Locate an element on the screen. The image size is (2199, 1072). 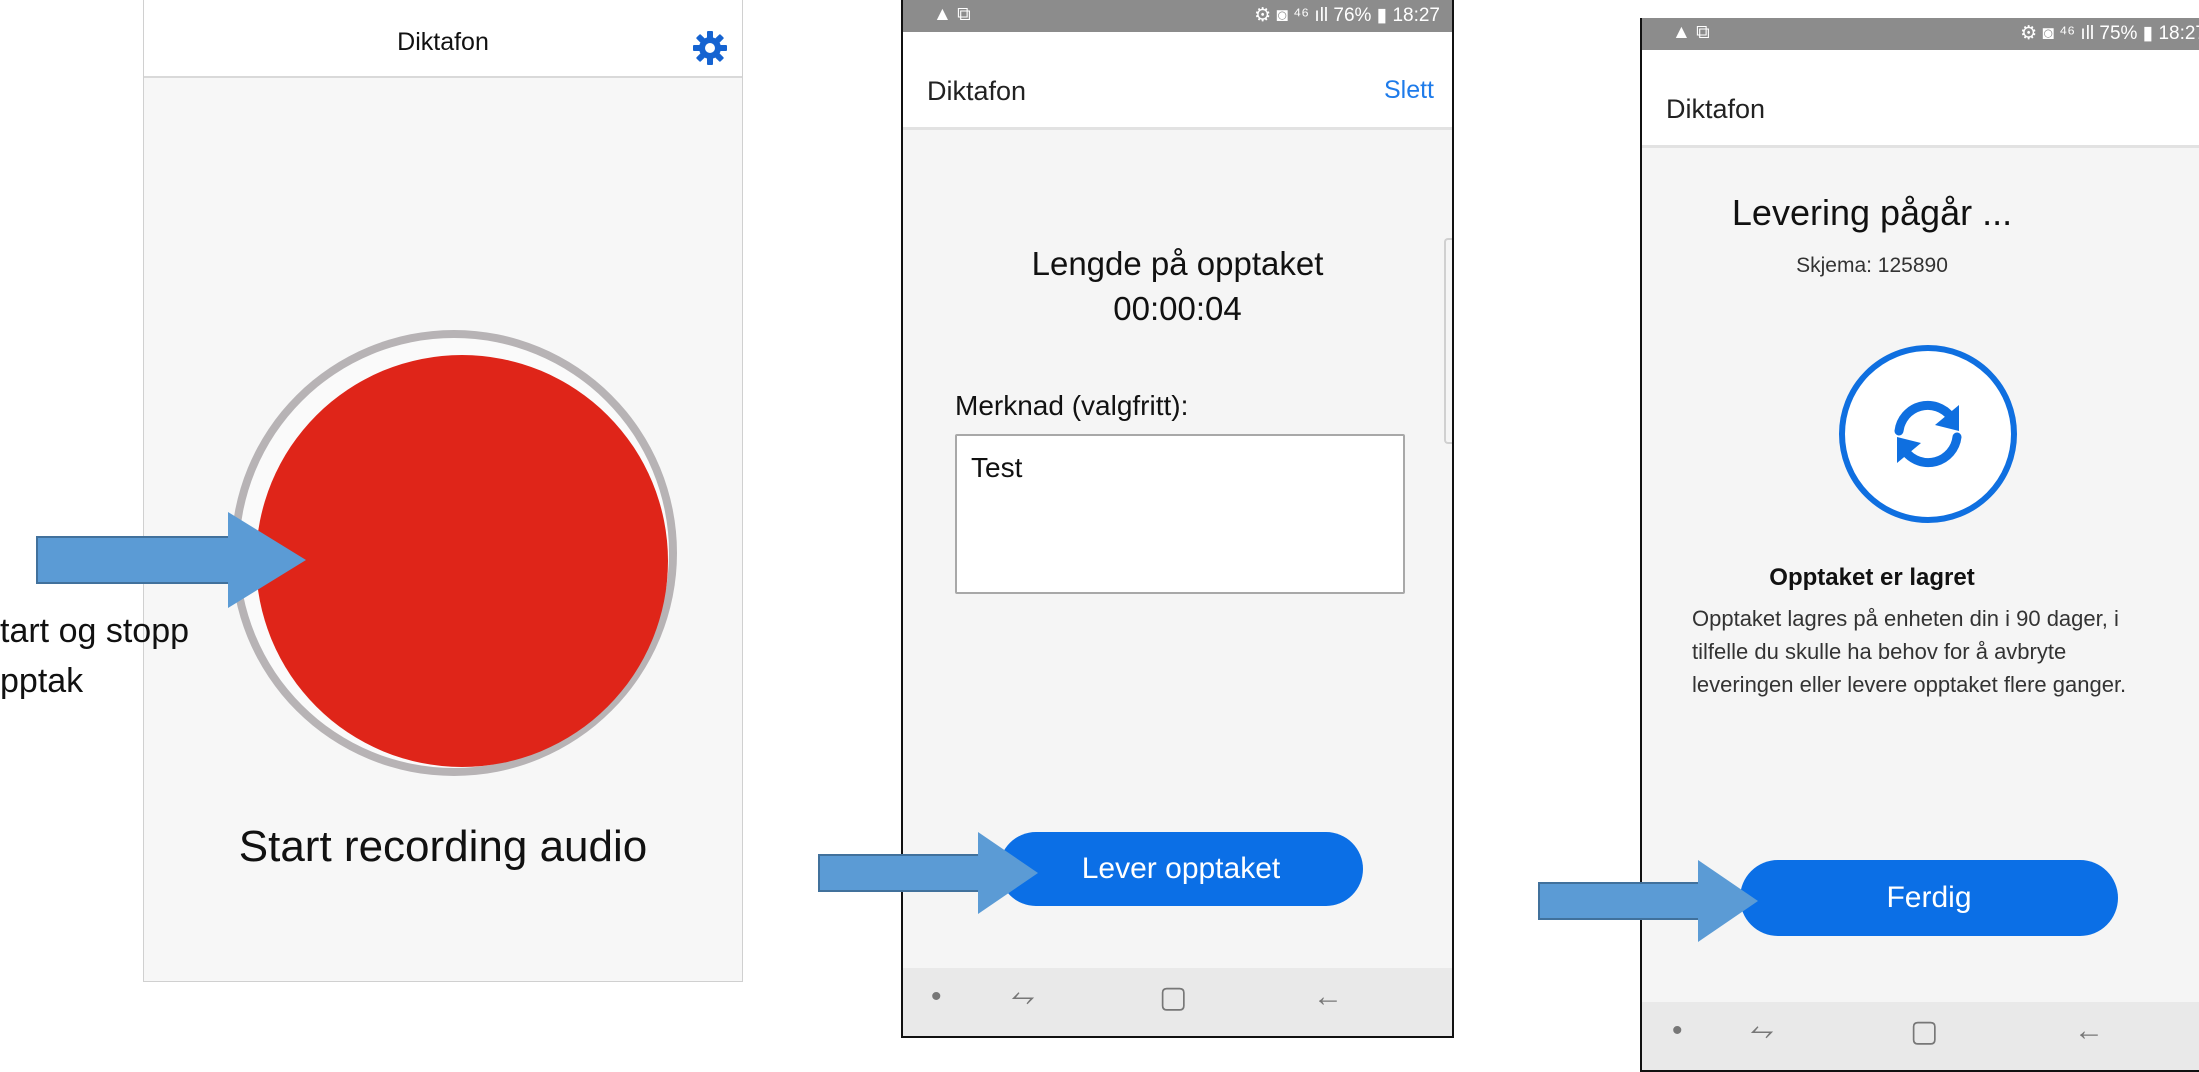
form-number: Skjema: 125890 is located at coordinates (1872, 265).